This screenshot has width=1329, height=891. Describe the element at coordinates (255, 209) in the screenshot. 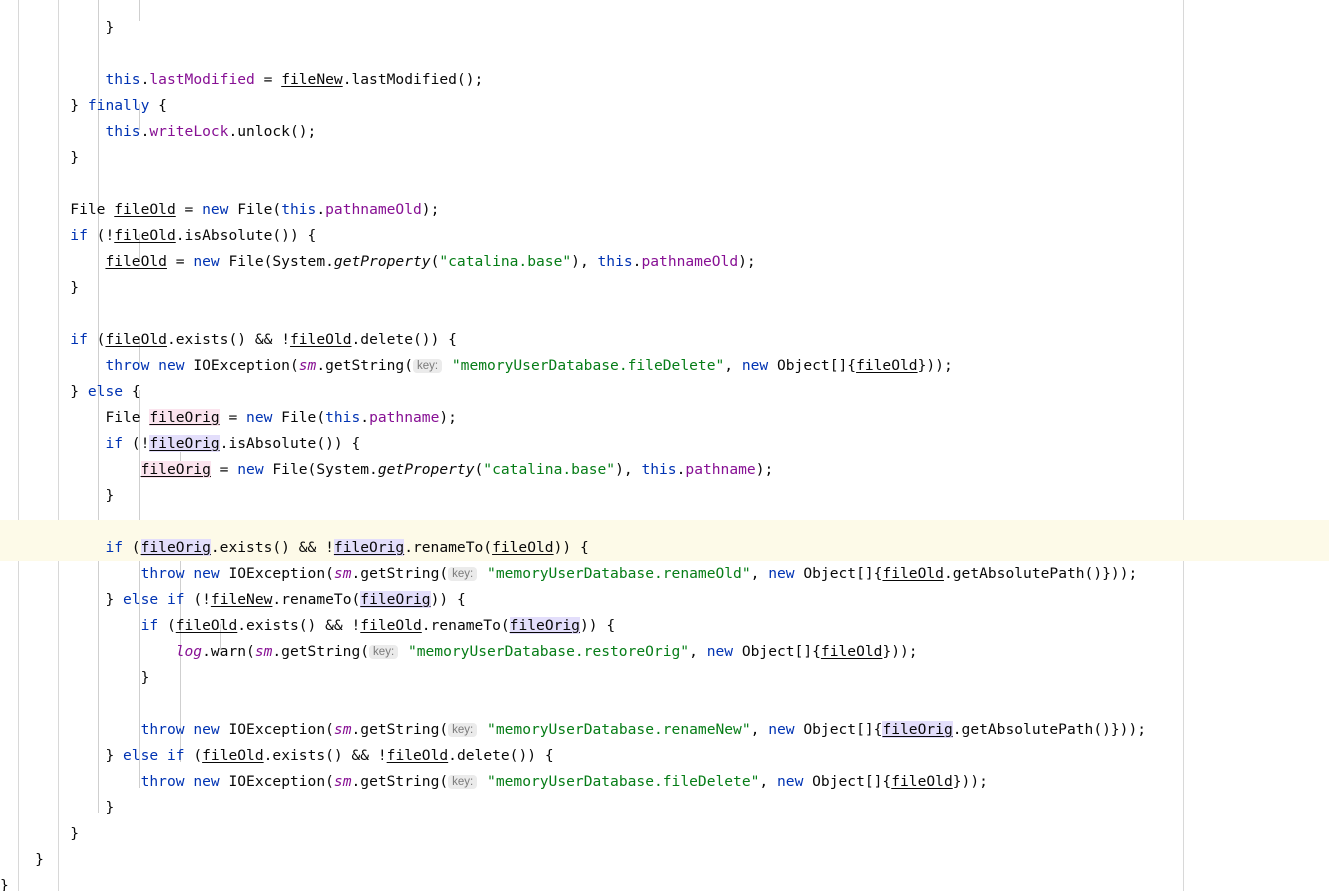

I see `plain-token: File(` at that location.